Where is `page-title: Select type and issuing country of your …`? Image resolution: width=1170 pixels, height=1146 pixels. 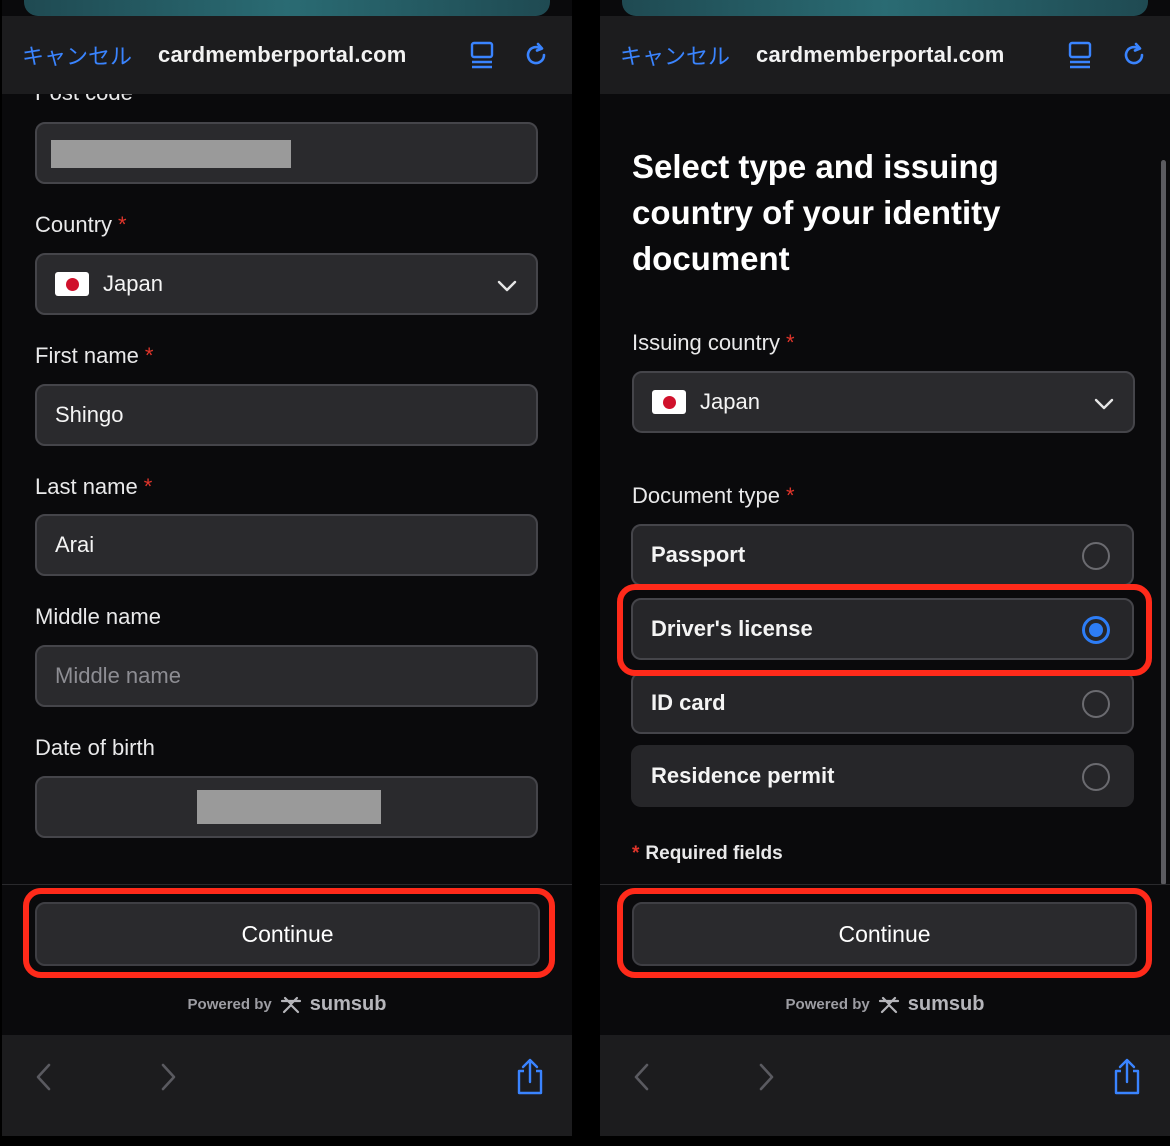
page-title: Select type and issuing country of your … is located at coordinates (816, 212).